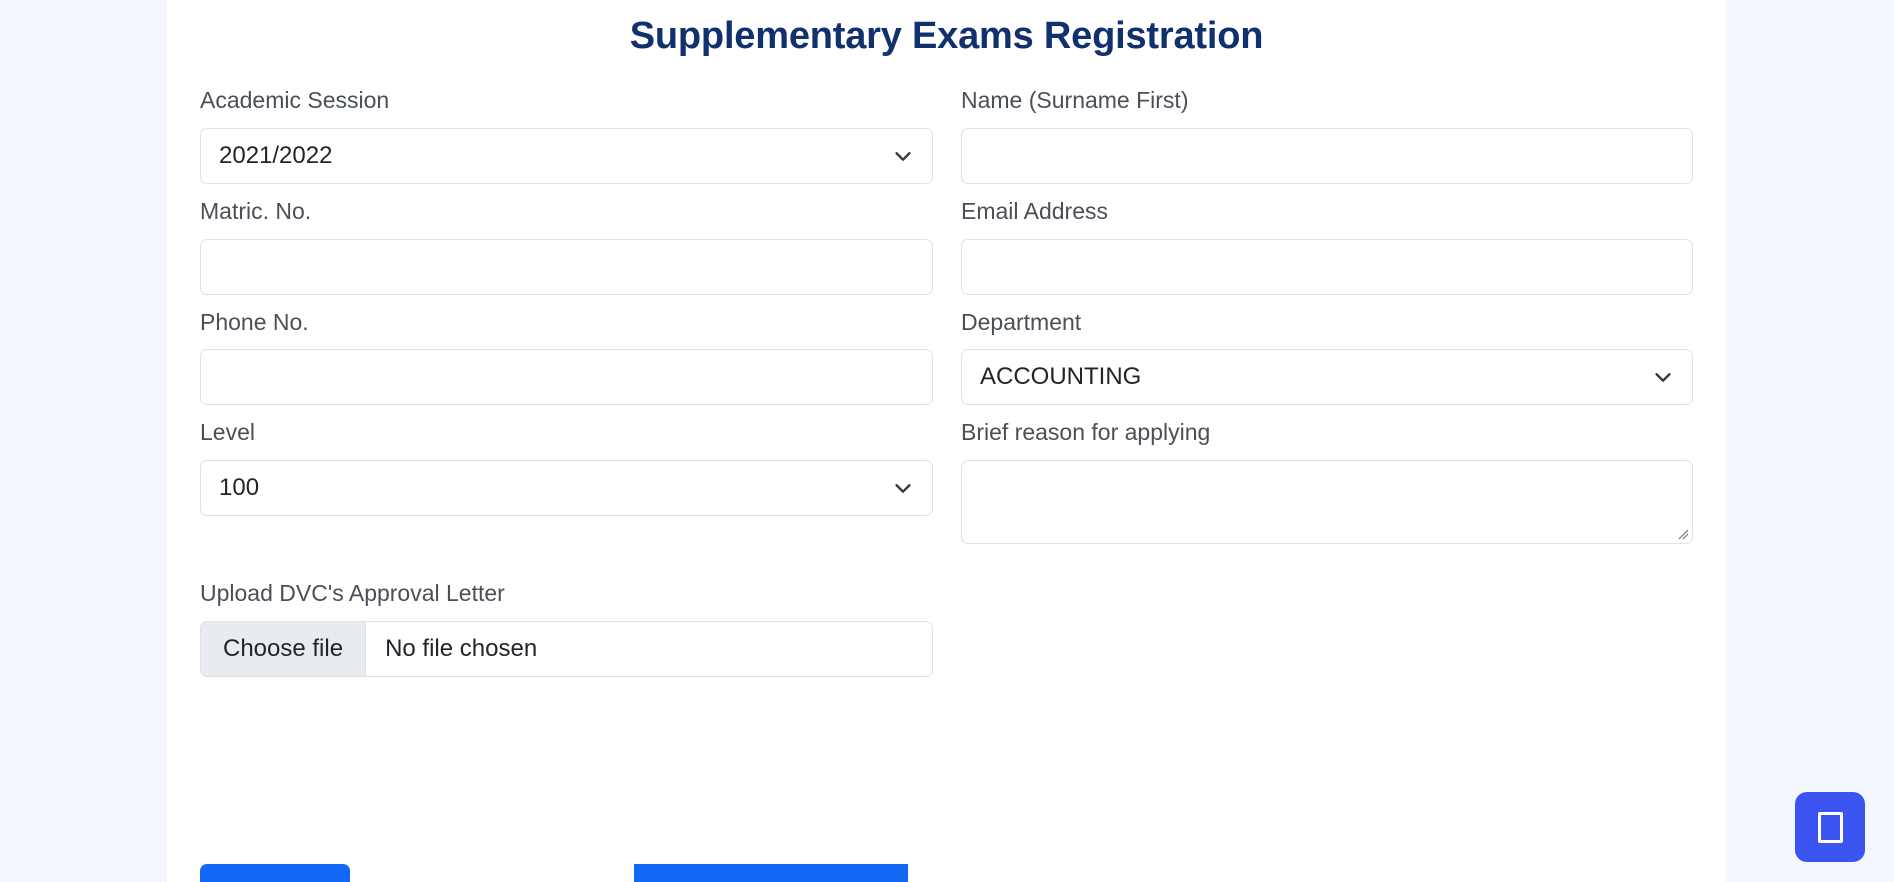 This screenshot has height=882, width=1894. What do you see at coordinates (239, 487) in the screenshot?
I see `select-level-value: 100` at bounding box center [239, 487].